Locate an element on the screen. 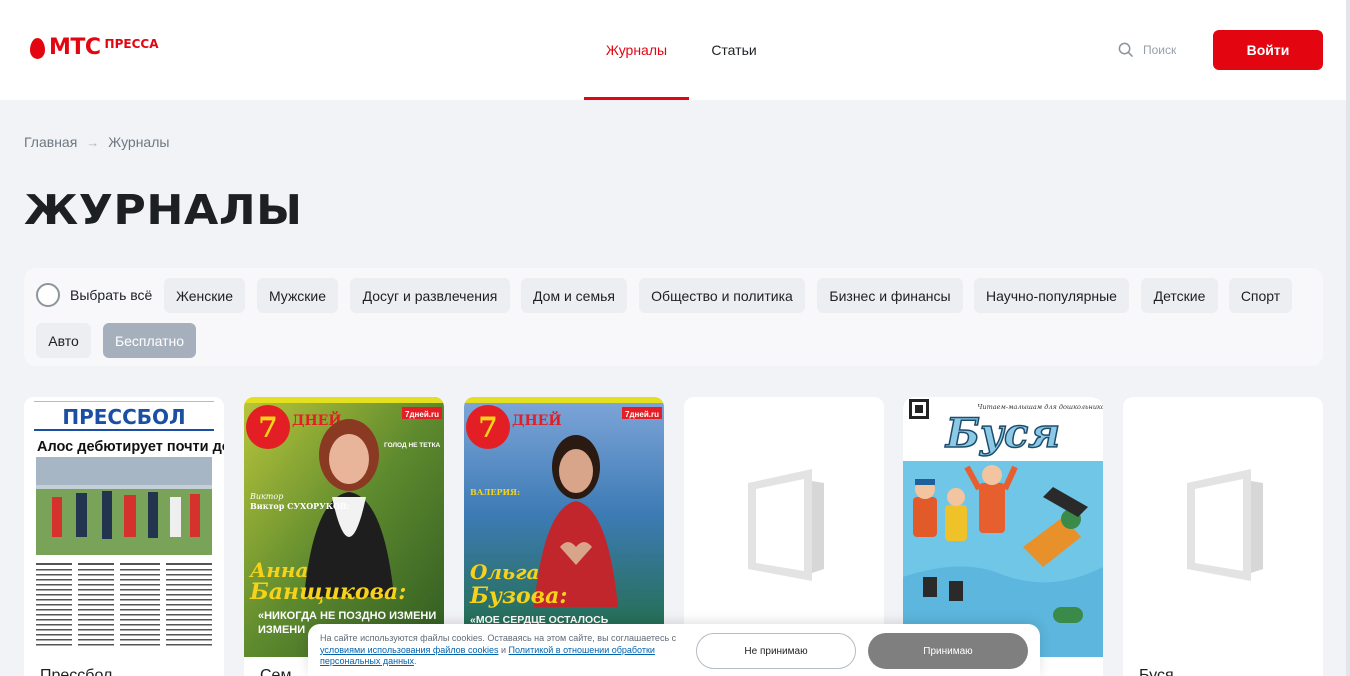  select-all-radio is located at coordinates (48, 295).